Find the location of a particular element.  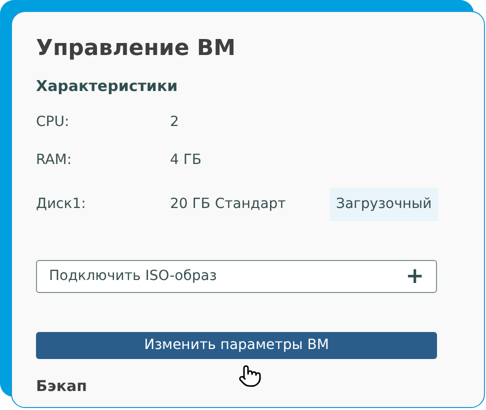

edit-vm-button: Изменить параметры ВМ is located at coordinates (236, 345).